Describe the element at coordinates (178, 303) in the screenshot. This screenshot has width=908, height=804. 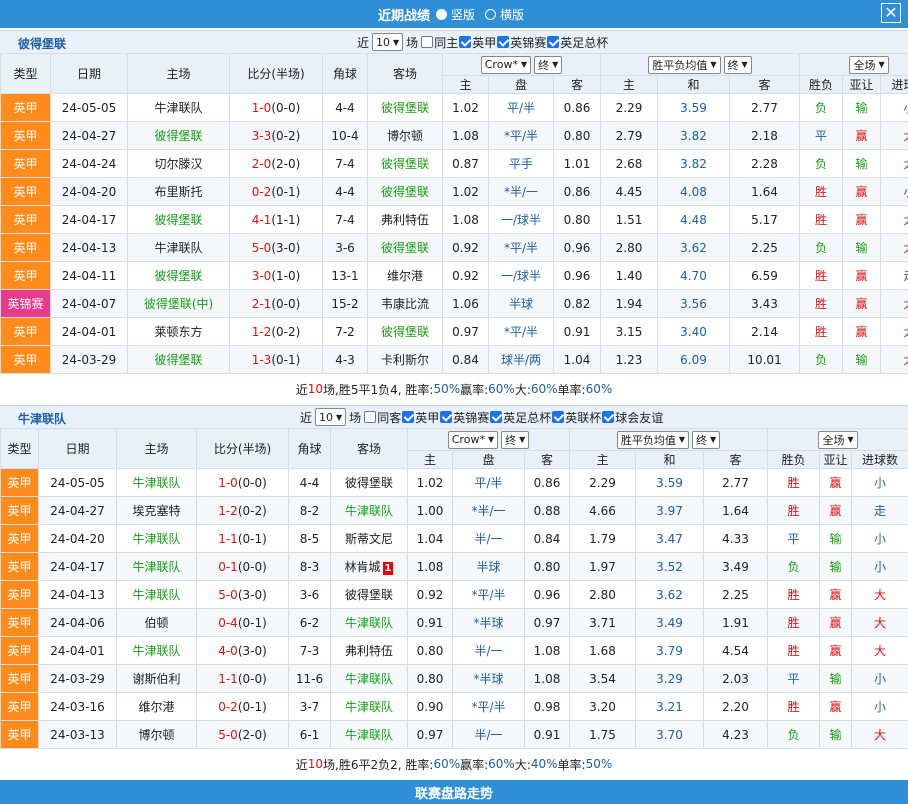
I see `home-team: 彼得堡联(中)` at that location.